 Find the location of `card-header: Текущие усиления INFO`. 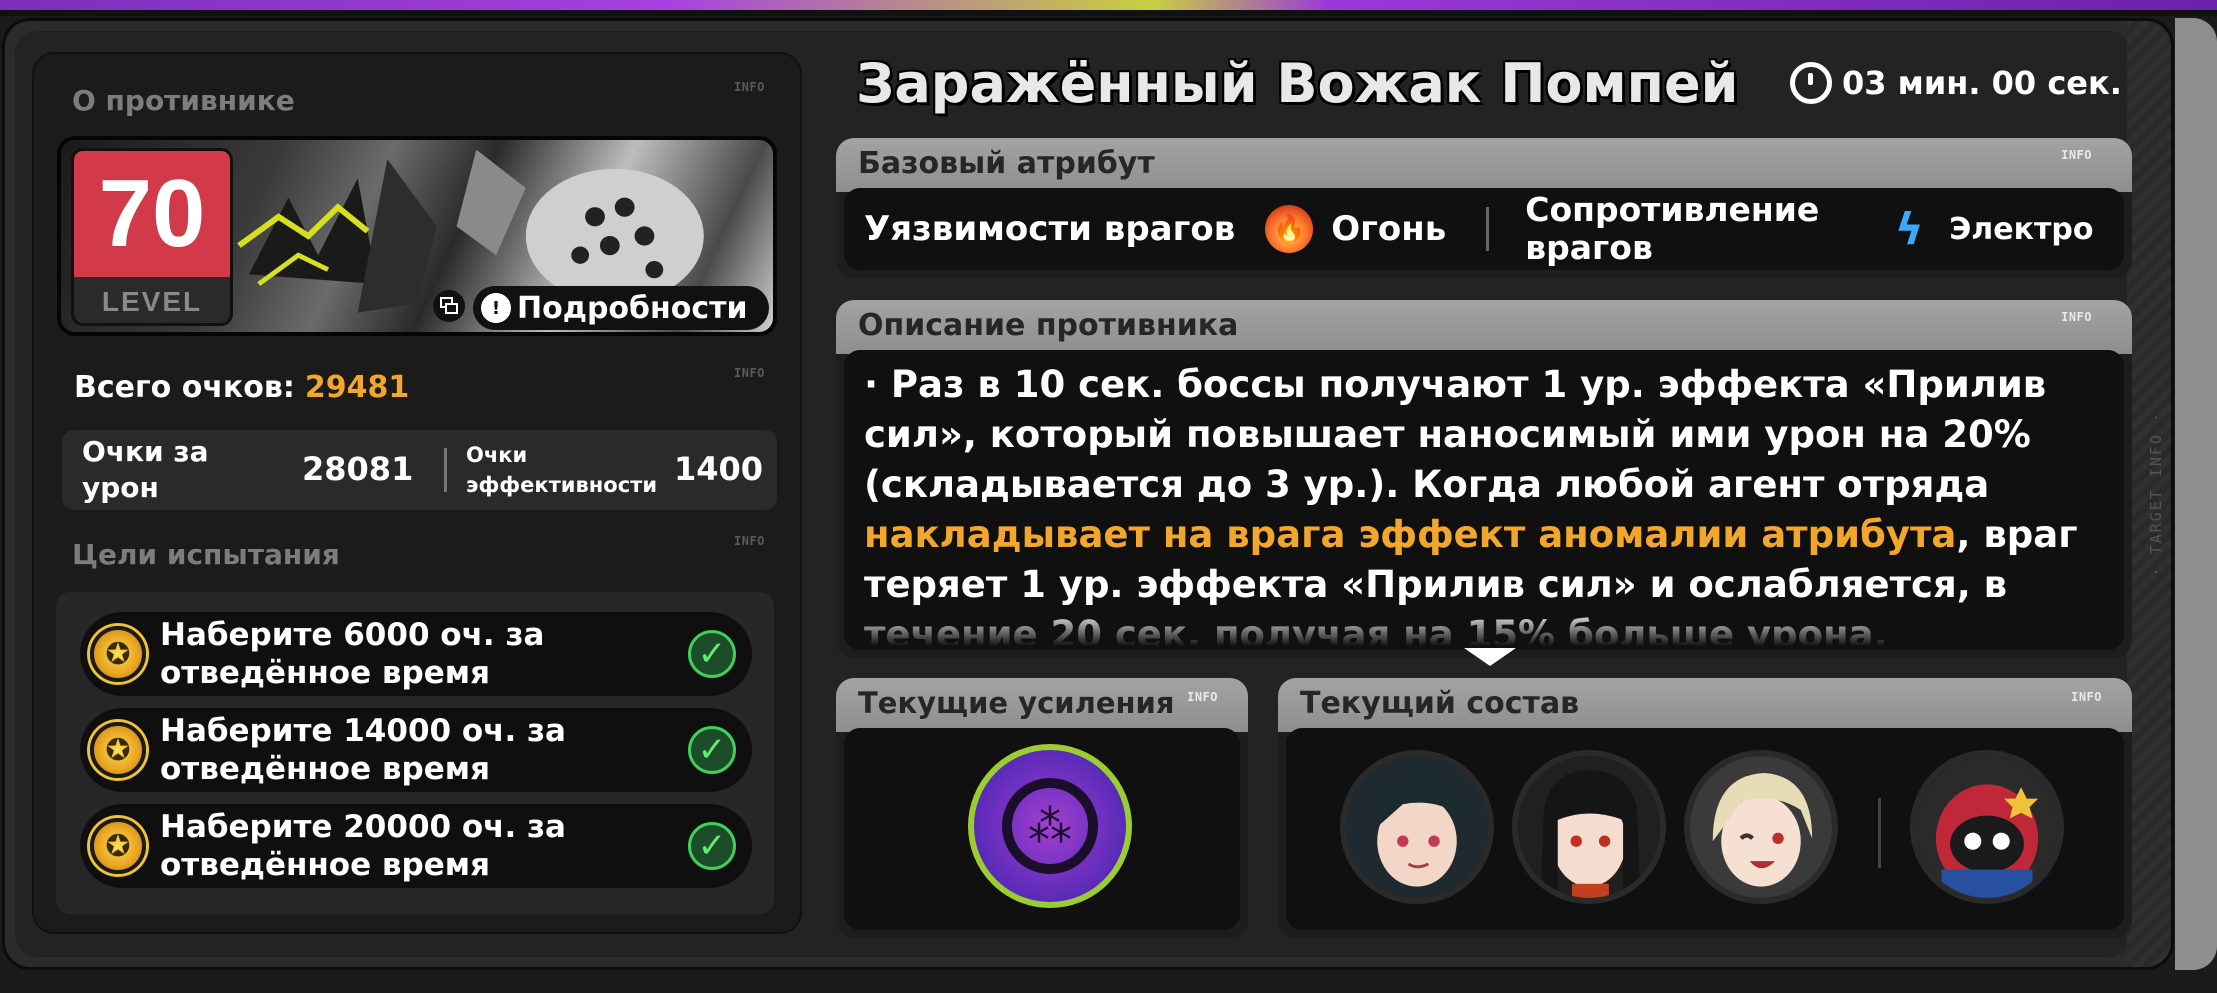

card-header: Текущие усиления INFO is located at coordinates (1042, 705).